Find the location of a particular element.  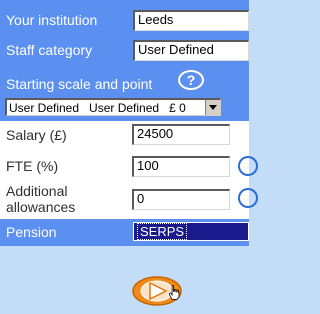

salary-label: Salary (£) is located at coordinates (36, 135).